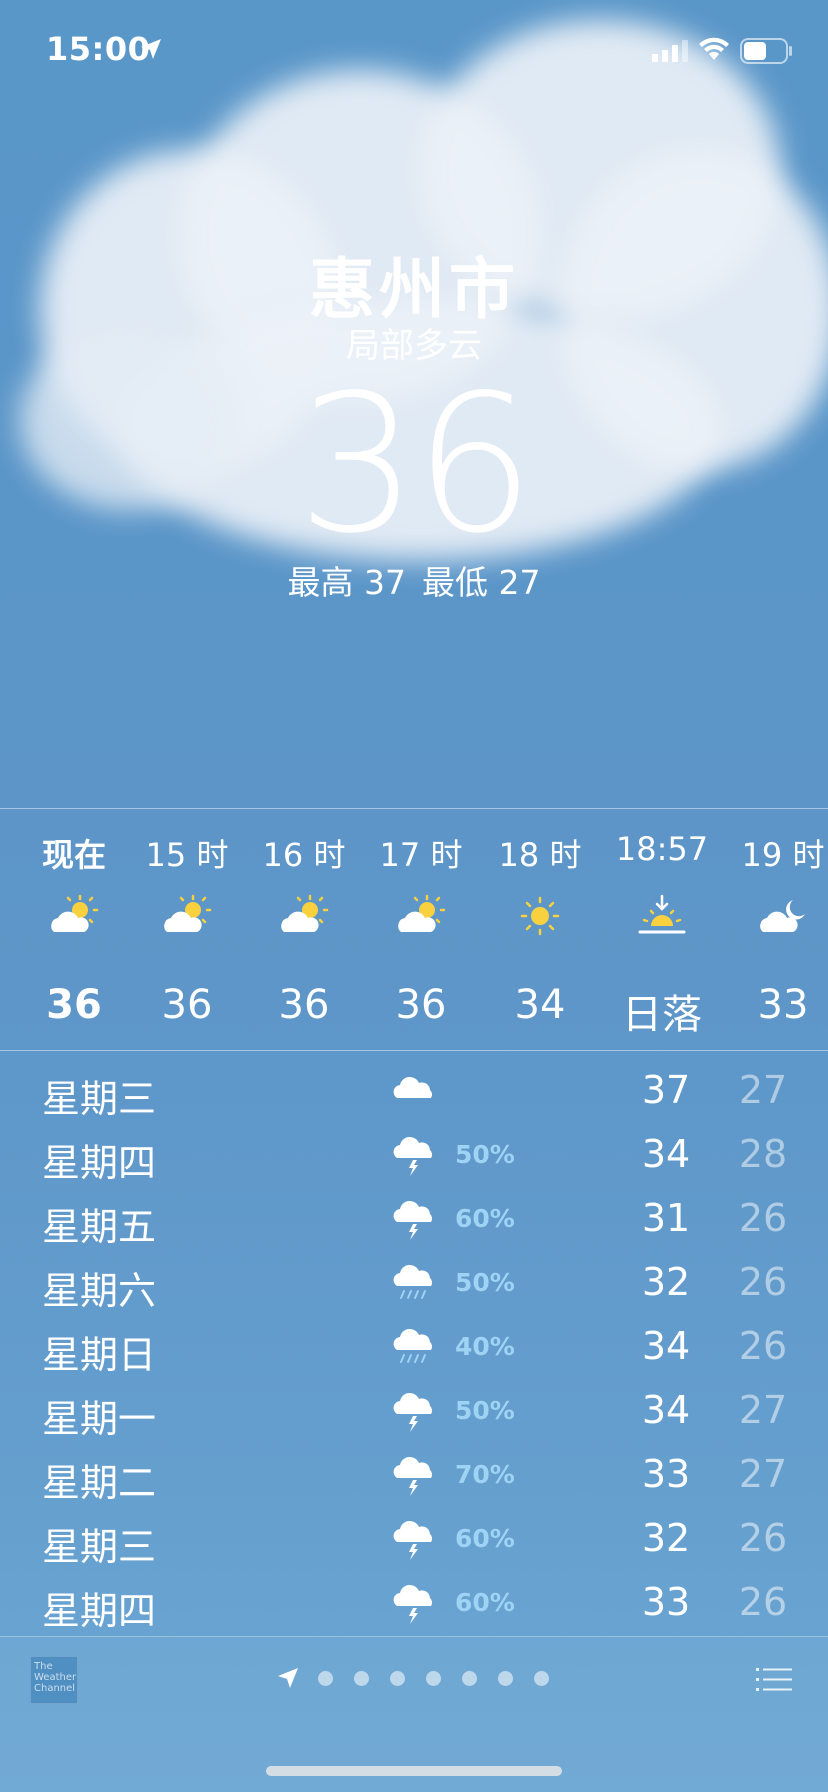 The width and height of the screenshot is (828, 1792). What do you see at coordinates (54, 1680) in the screenshot?
I see `weather-channel-logo: The Weather Channel` at bounding box center [54, 1680].